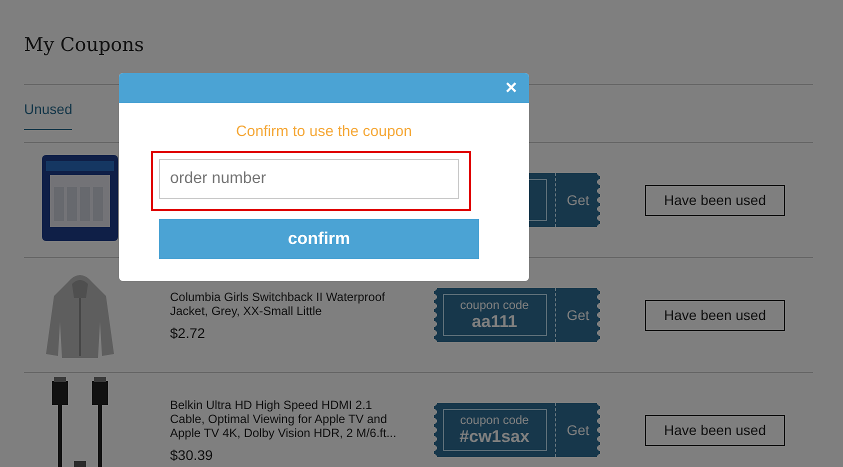  What do you see at coordinates (495, 322) in the screenshot?
I see `coupon-code: aa111` at bounding box center [495, 322].